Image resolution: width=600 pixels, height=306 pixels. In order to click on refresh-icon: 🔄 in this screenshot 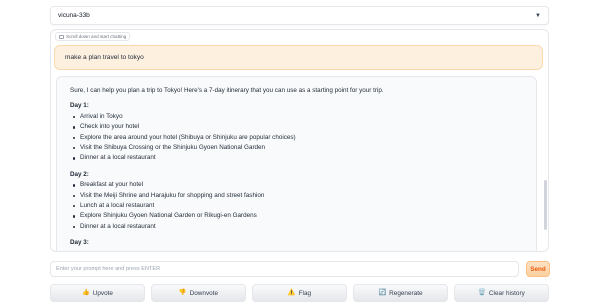, I will do `click(382, 292)`.